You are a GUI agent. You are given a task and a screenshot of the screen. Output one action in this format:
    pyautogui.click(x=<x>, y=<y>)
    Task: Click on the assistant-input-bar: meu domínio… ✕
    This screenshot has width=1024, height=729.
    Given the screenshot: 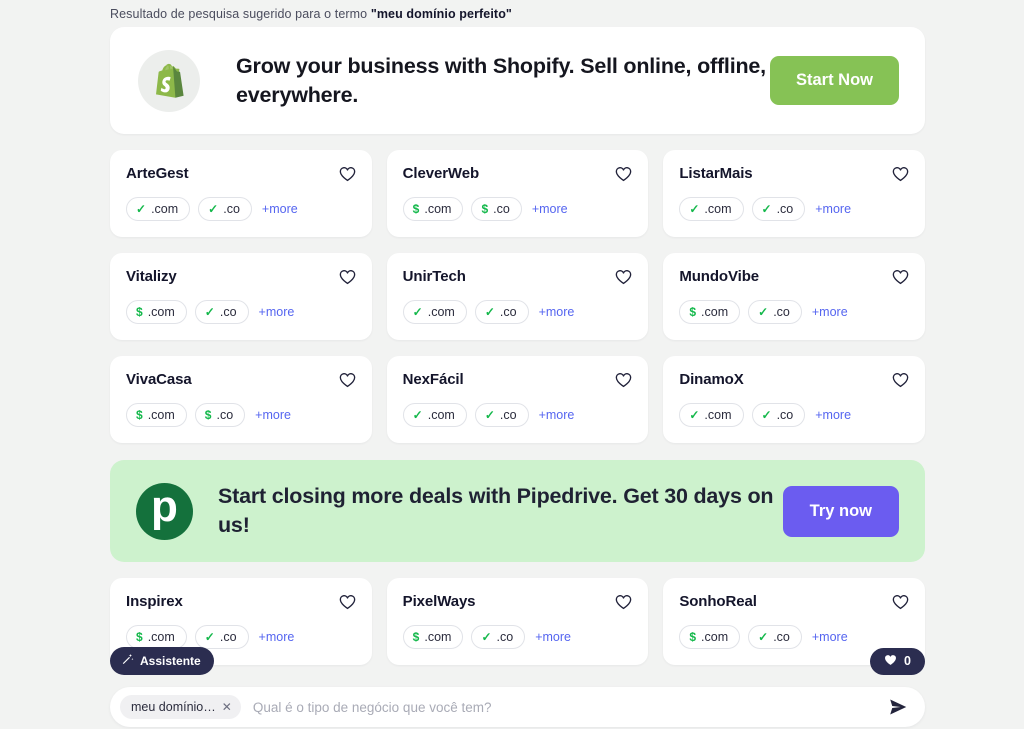 What is the action you would take?
    pyautogui.click(x=517, y=707)
    